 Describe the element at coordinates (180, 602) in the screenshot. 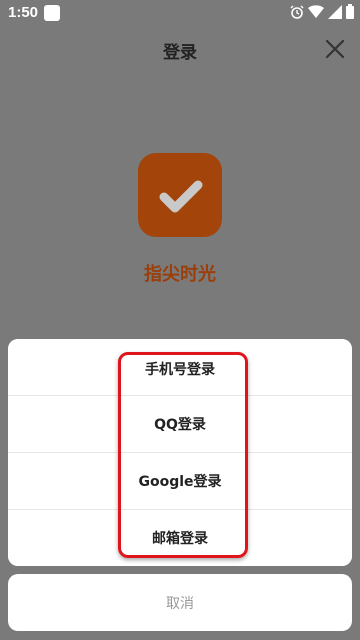

I see `cancel-button: 取消` at that location.